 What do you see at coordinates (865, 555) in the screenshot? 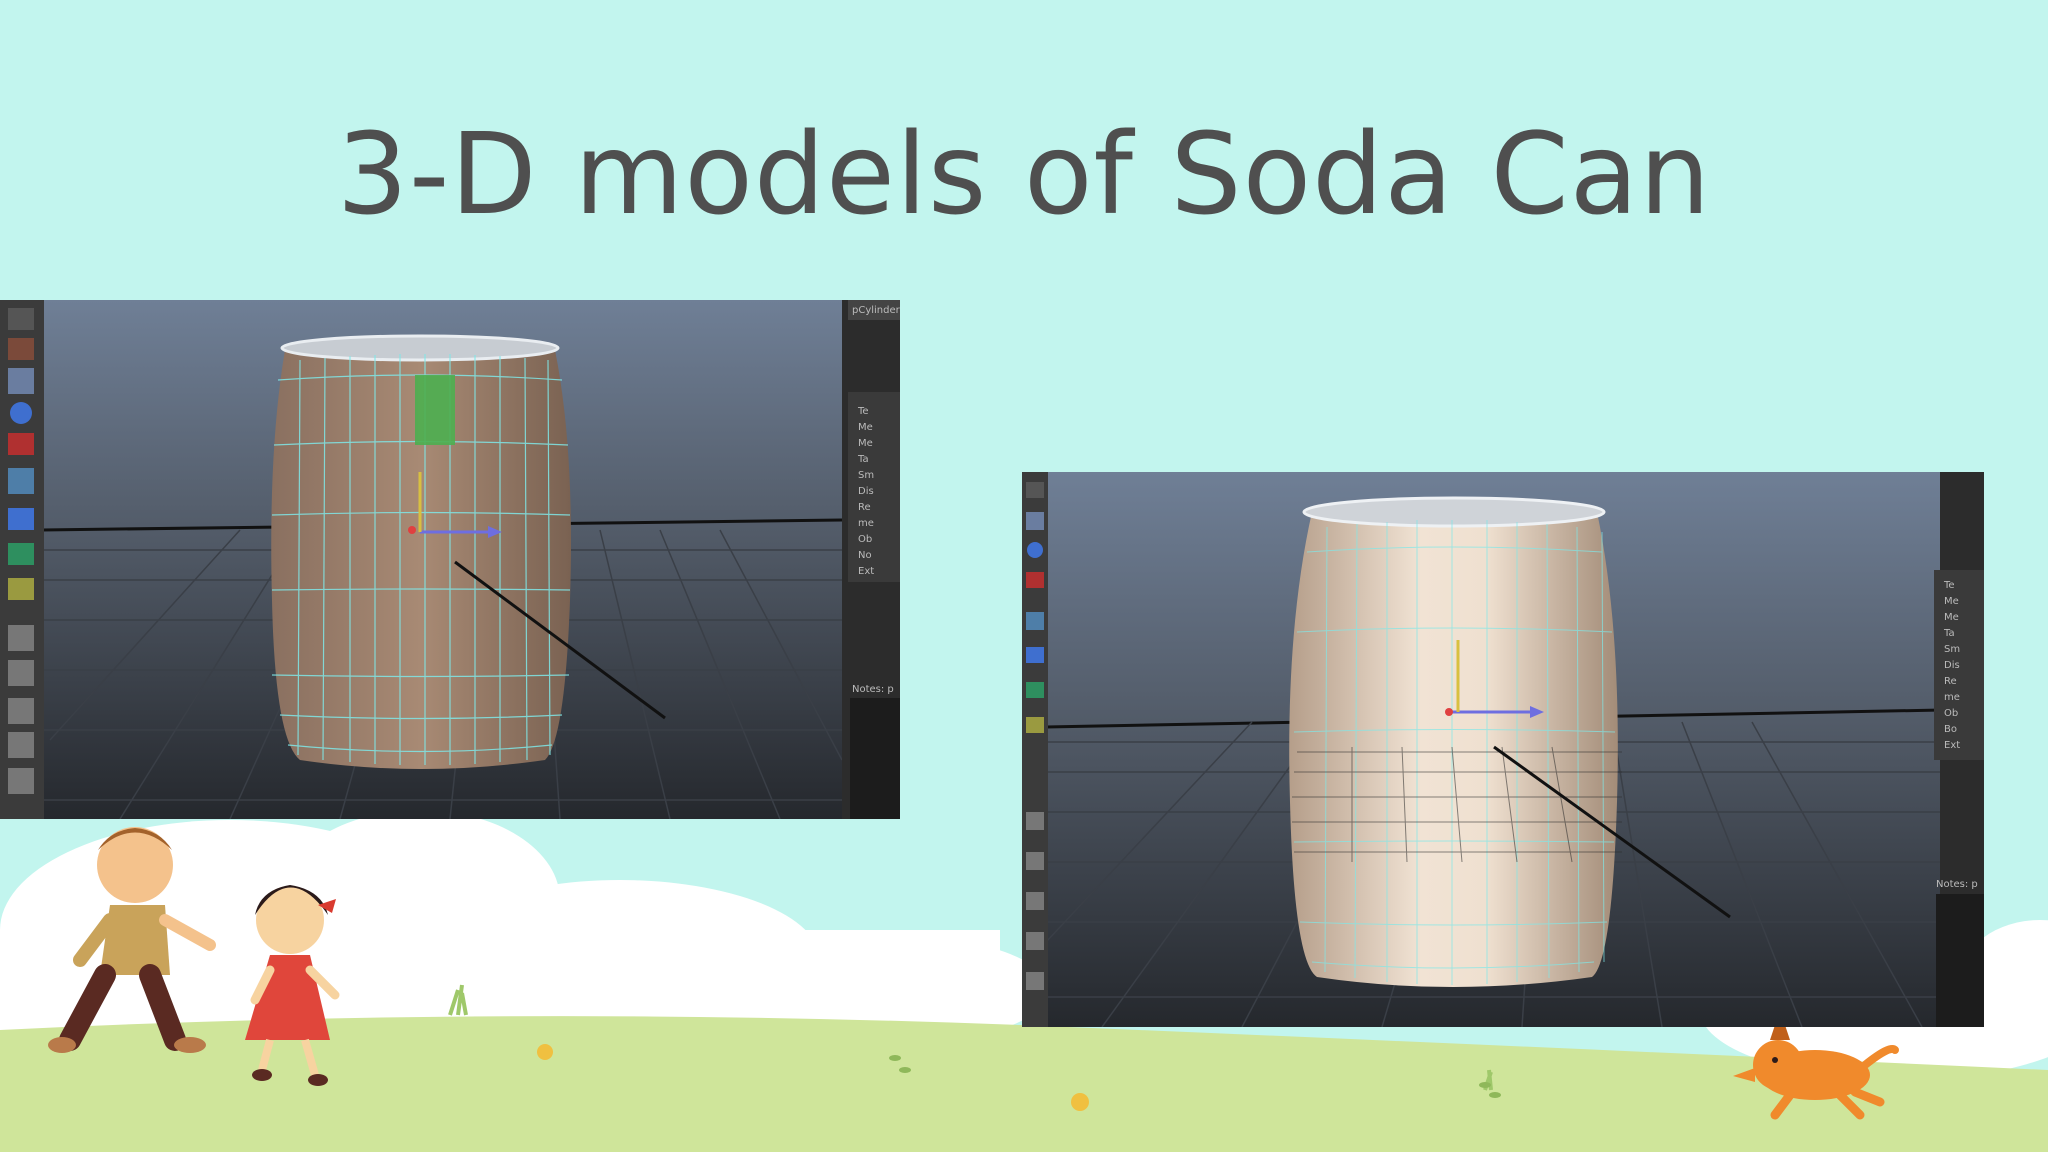
I see `svg-text: No` at bounding box center [865, 555].